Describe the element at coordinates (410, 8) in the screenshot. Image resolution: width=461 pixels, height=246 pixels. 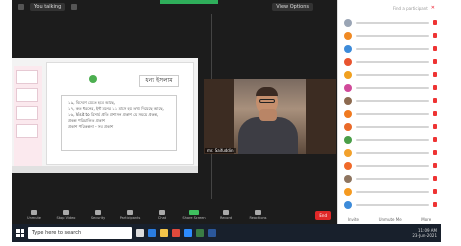
I see `find-participant-label: Find a participant` at that location.